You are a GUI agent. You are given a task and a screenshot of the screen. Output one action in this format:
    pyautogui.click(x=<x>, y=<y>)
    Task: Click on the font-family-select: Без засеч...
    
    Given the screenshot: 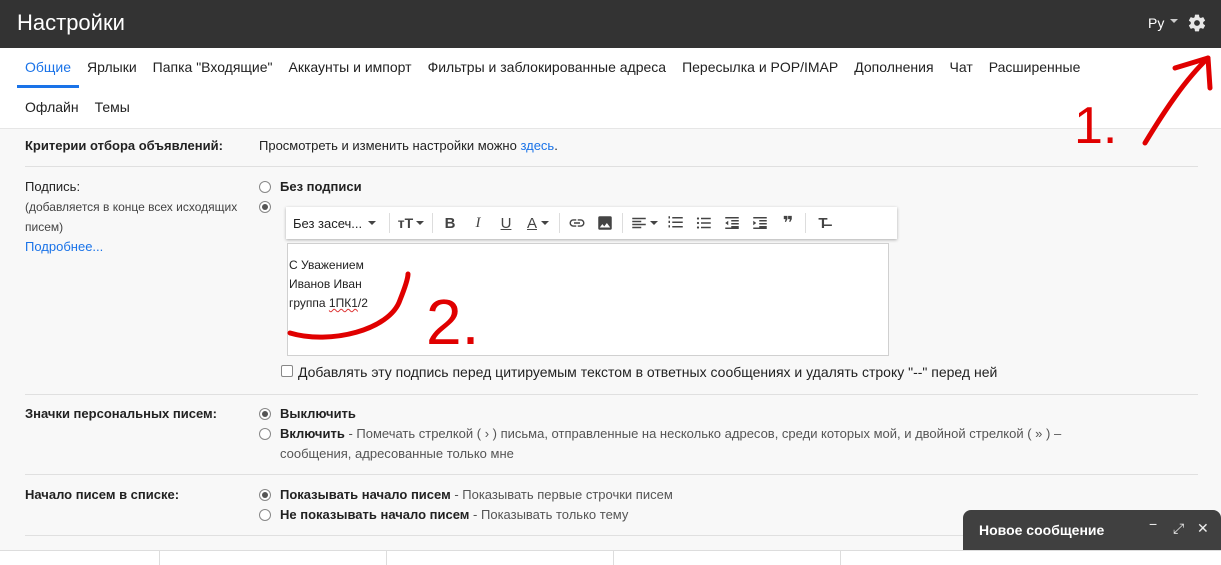 What is the action you would take?
    pyautogui.click(x=339, y=223)
    